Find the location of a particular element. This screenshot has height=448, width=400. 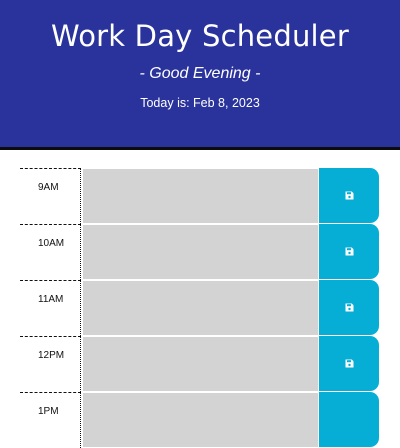

time-block-row: 9AM is located at coordinates (200, 196).